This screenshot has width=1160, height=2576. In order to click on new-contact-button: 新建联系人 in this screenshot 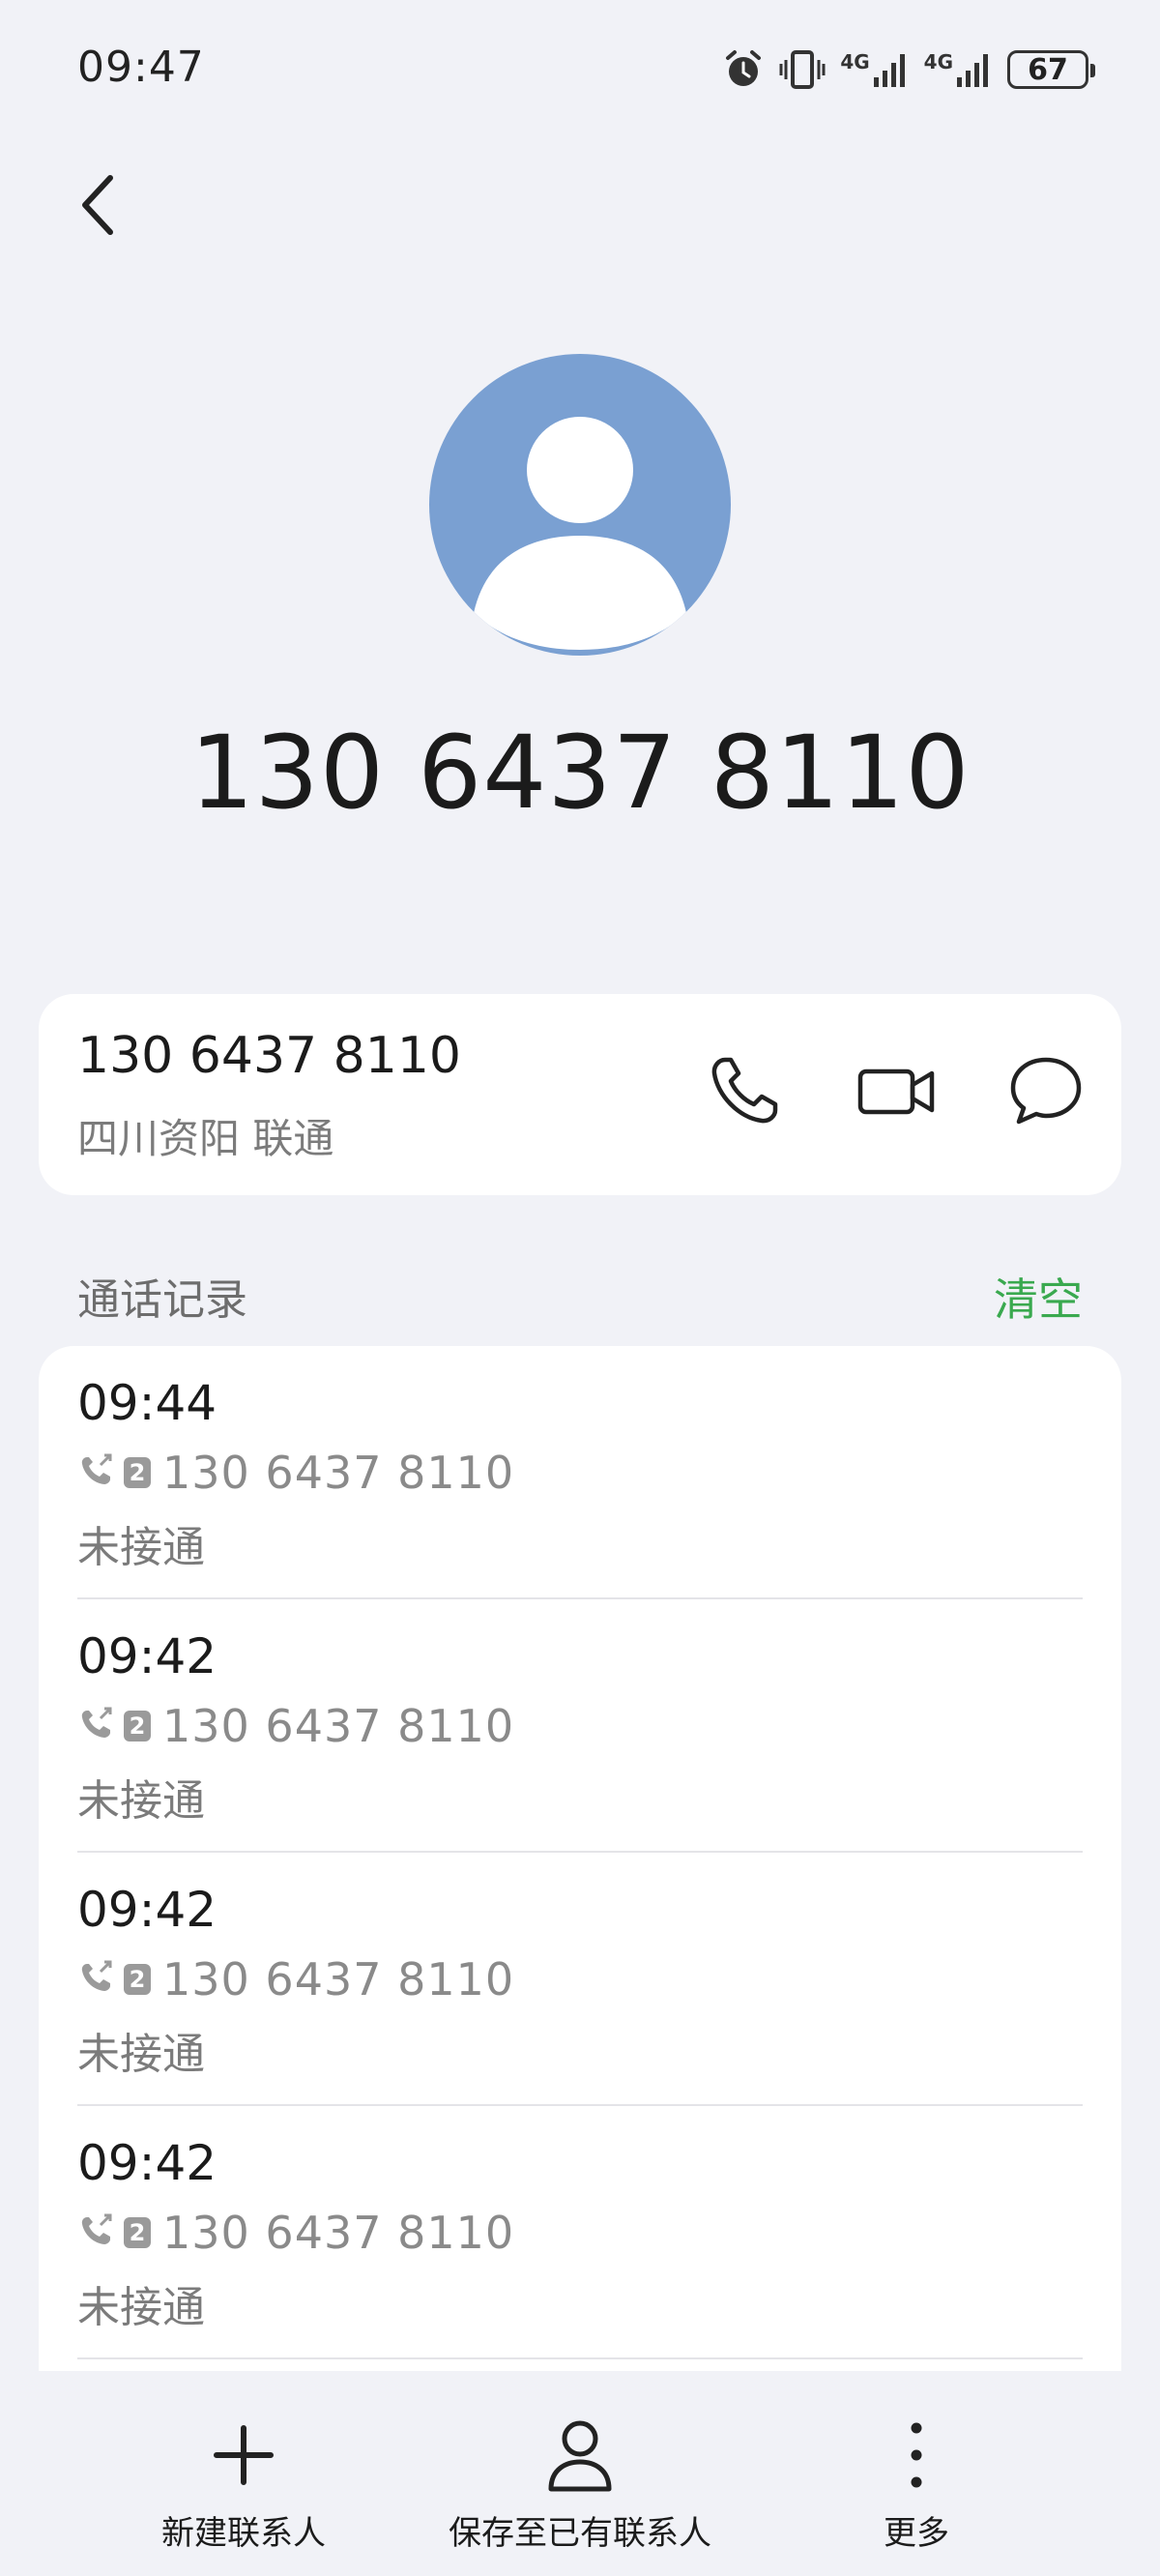, I will do `click(243, 2484)`.